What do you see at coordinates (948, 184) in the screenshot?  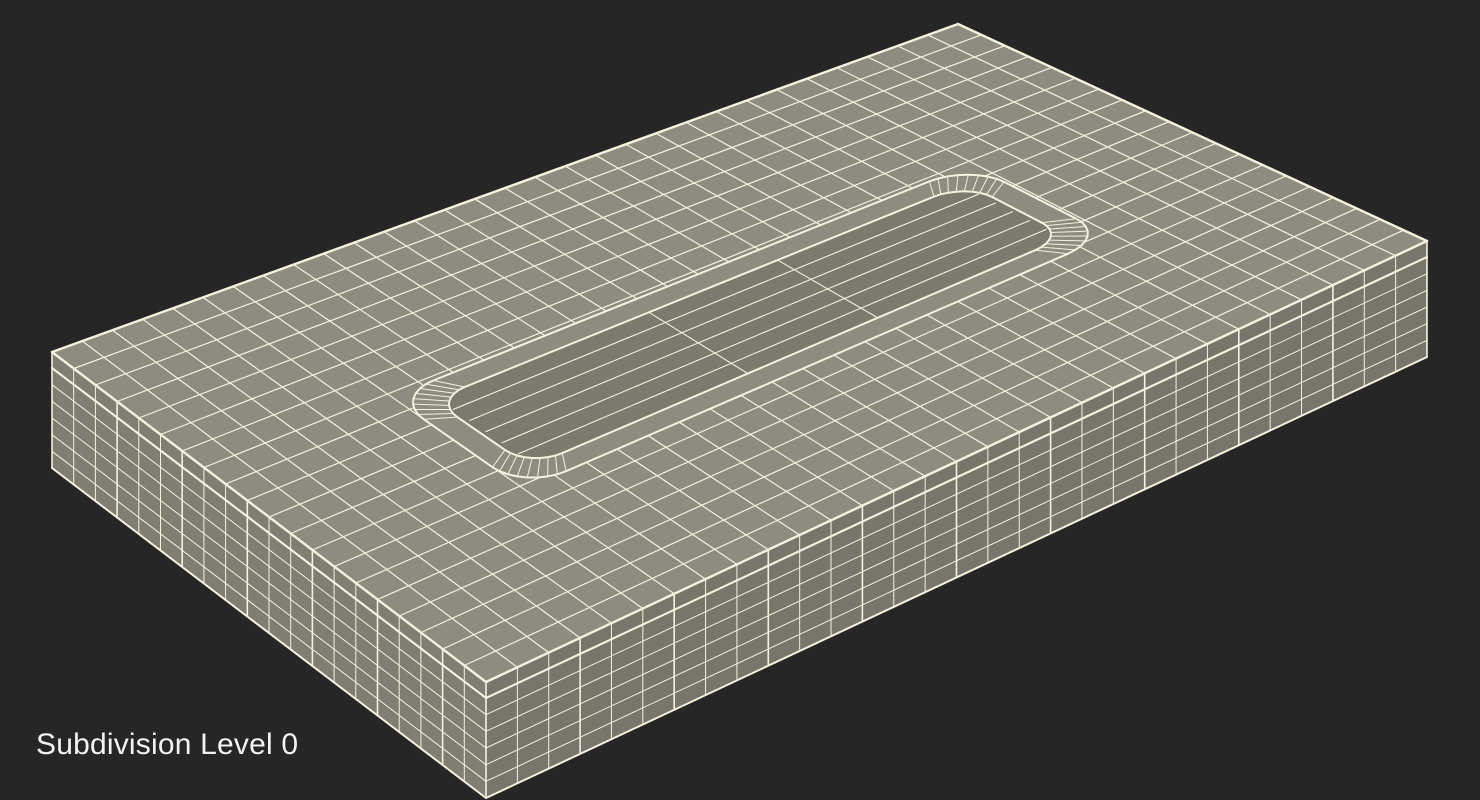 I see `rim-segment-line` at bounding box center [948, 184].